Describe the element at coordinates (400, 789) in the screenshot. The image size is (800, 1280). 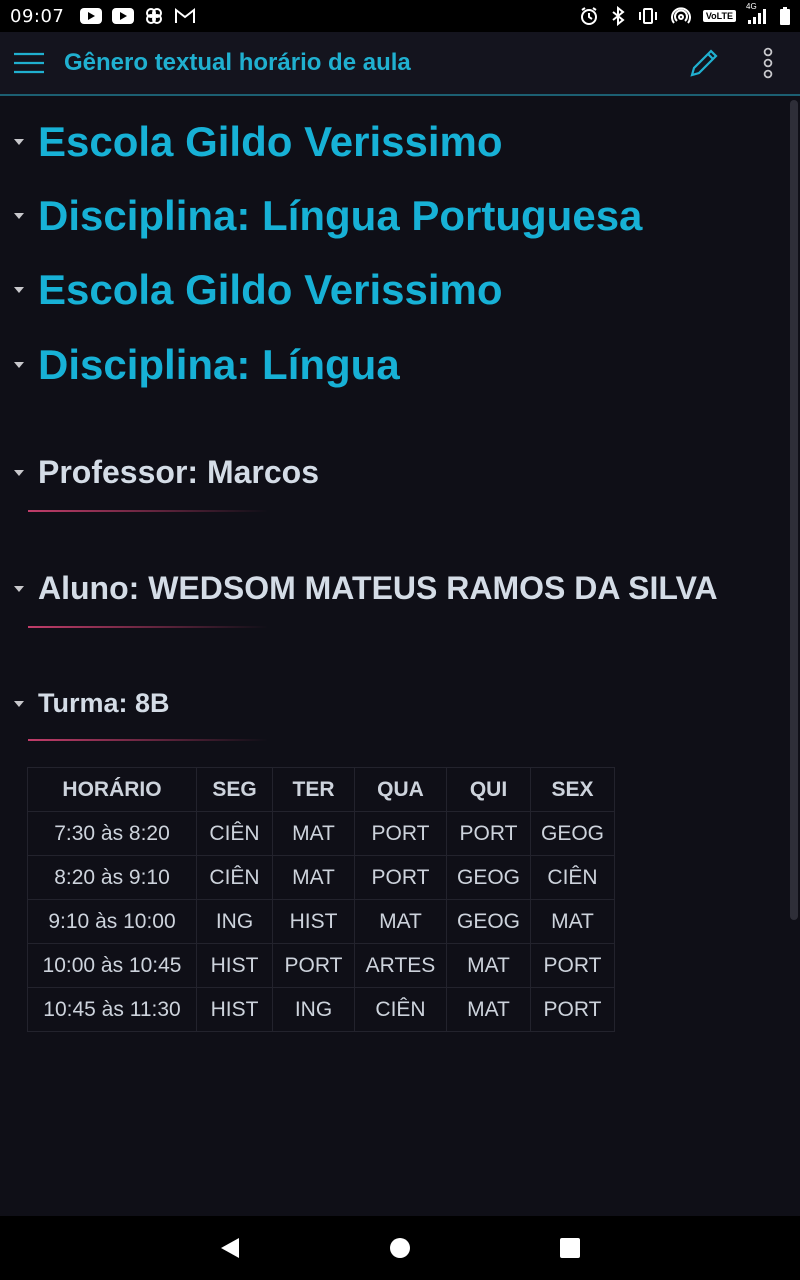
I see `column-header: QUA` at that location.